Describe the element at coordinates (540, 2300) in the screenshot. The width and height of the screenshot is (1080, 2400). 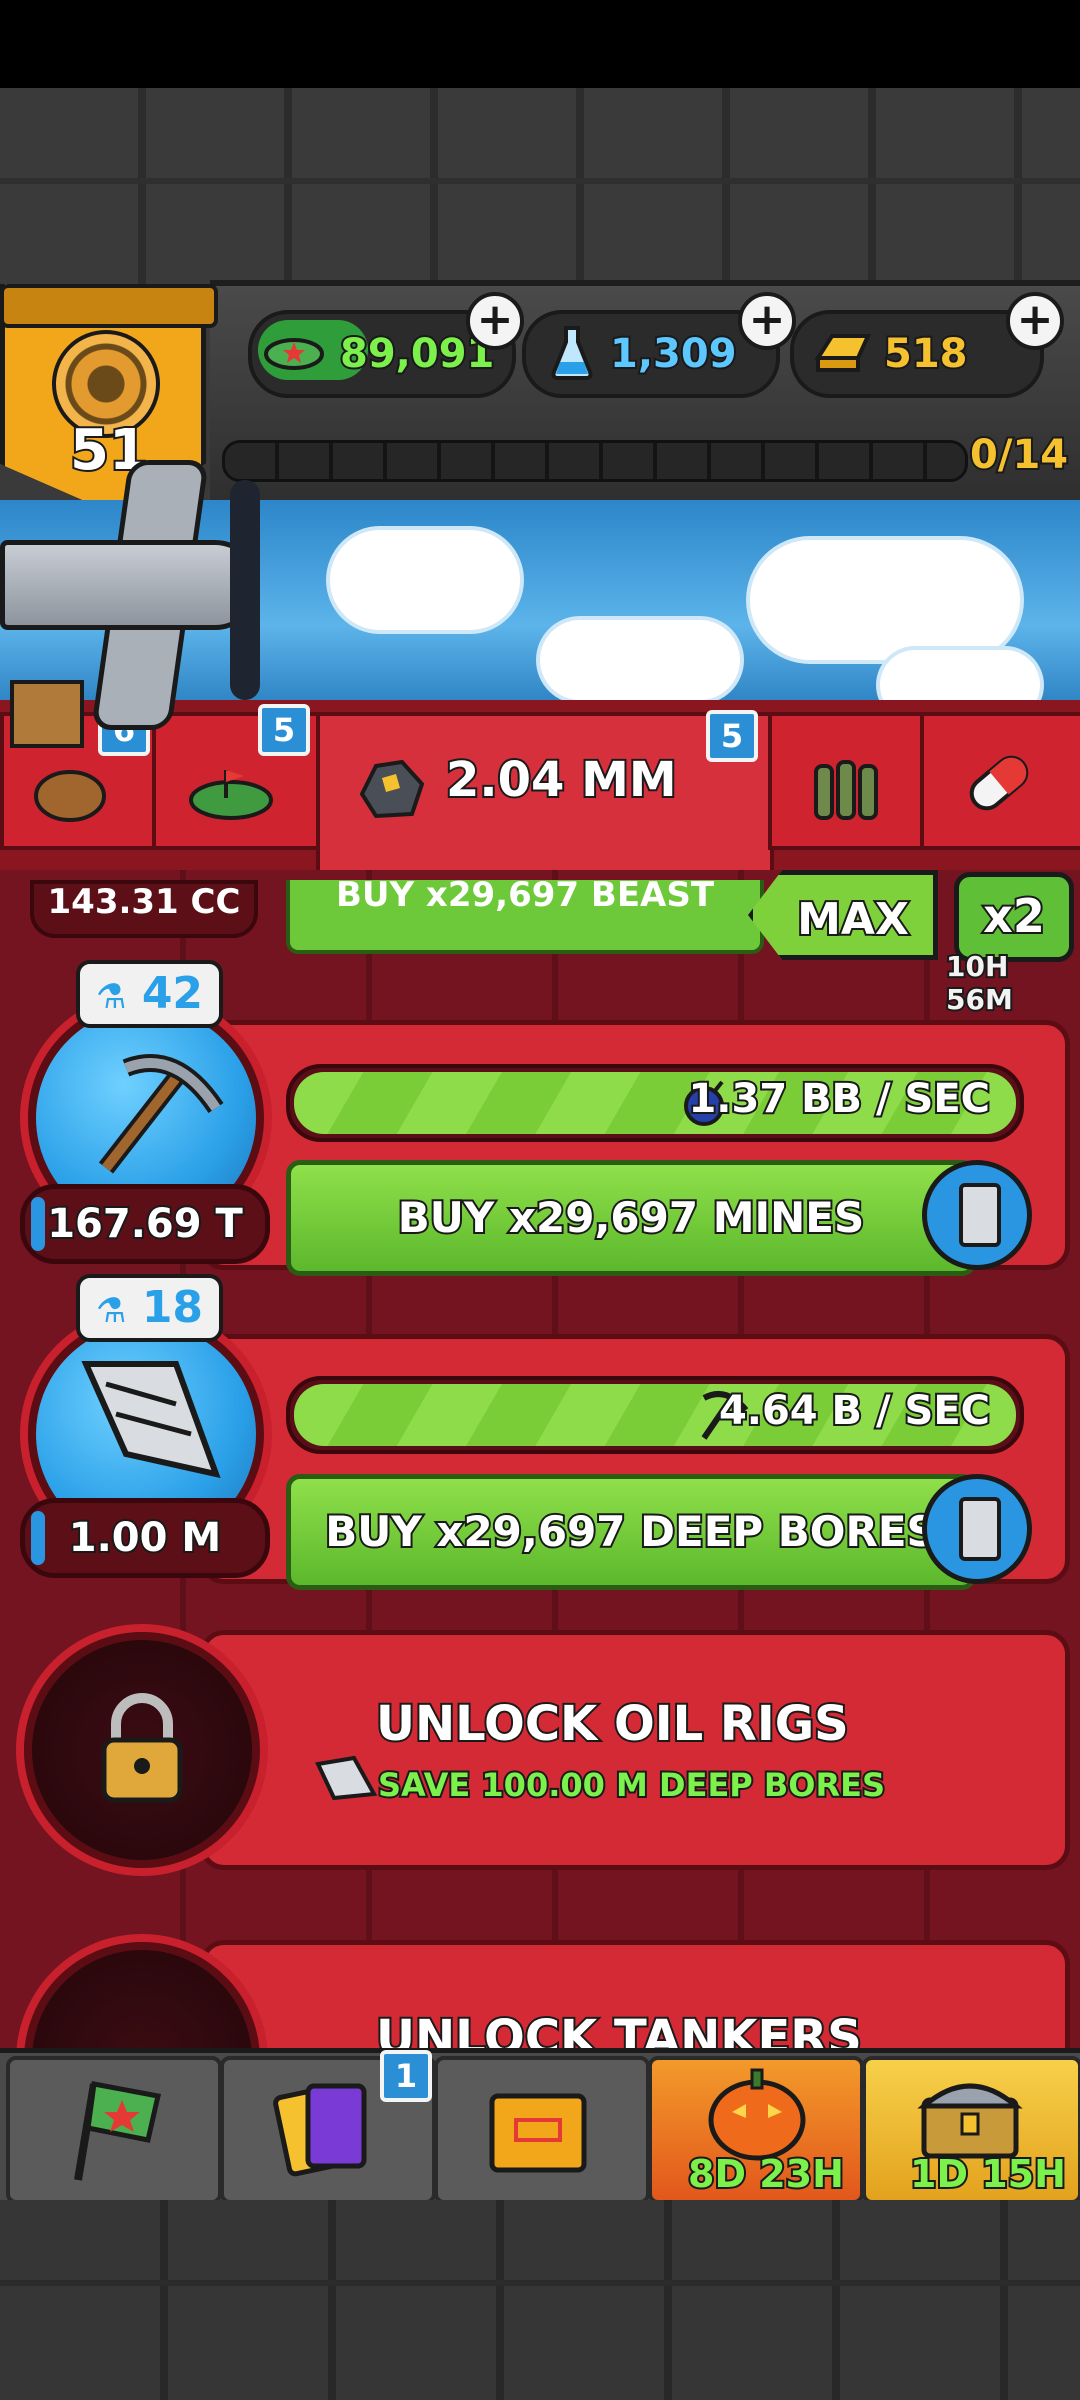
I see `bottom-wall-background` at that location.